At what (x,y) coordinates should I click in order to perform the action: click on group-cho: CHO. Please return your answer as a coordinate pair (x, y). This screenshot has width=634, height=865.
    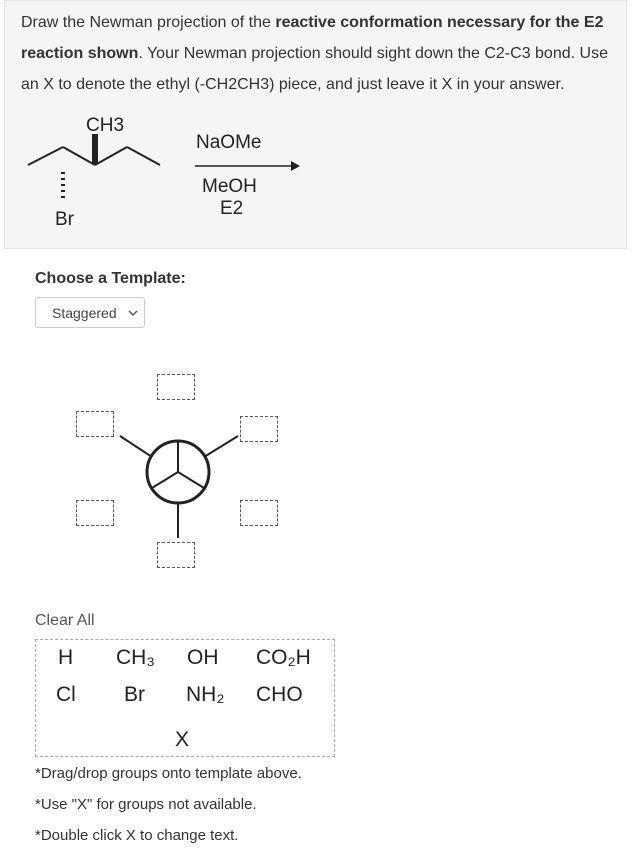
    Looking at the image, I should click on (279, 695).